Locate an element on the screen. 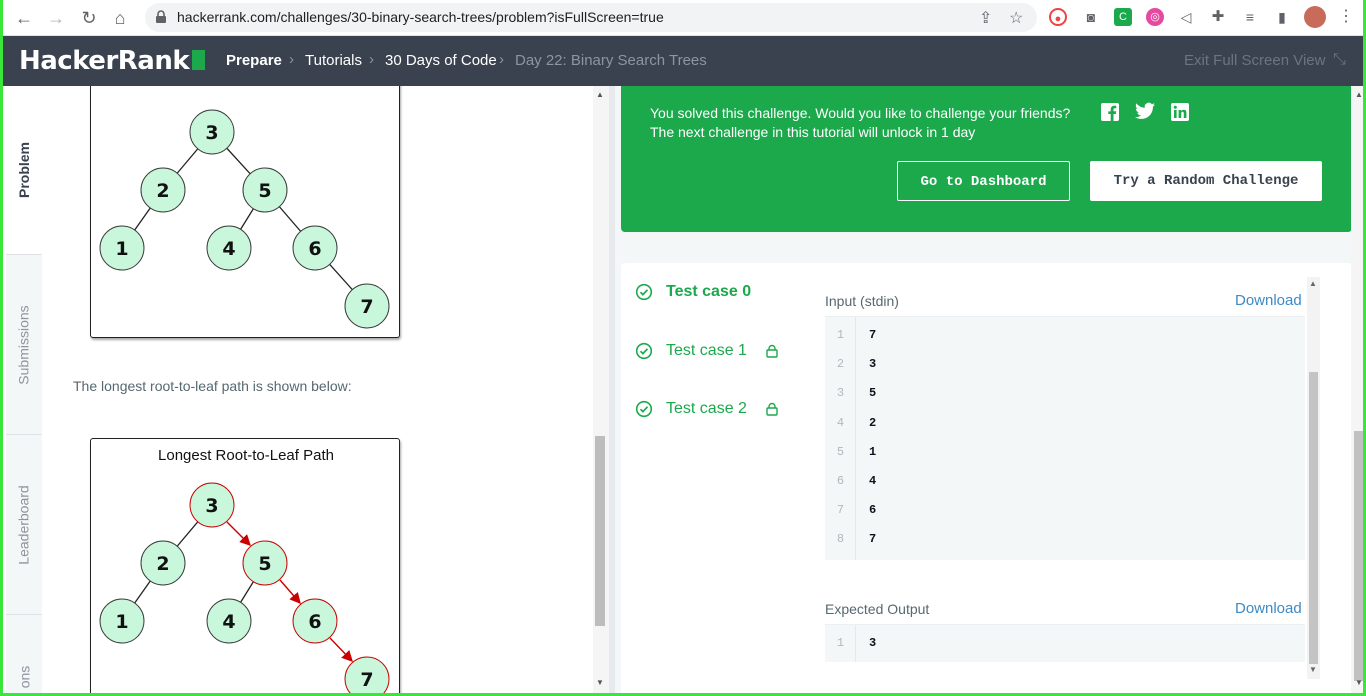 This screenshot has height=696, width=1366. camera-icon: ◙ is located at coordinates (1091, 17).